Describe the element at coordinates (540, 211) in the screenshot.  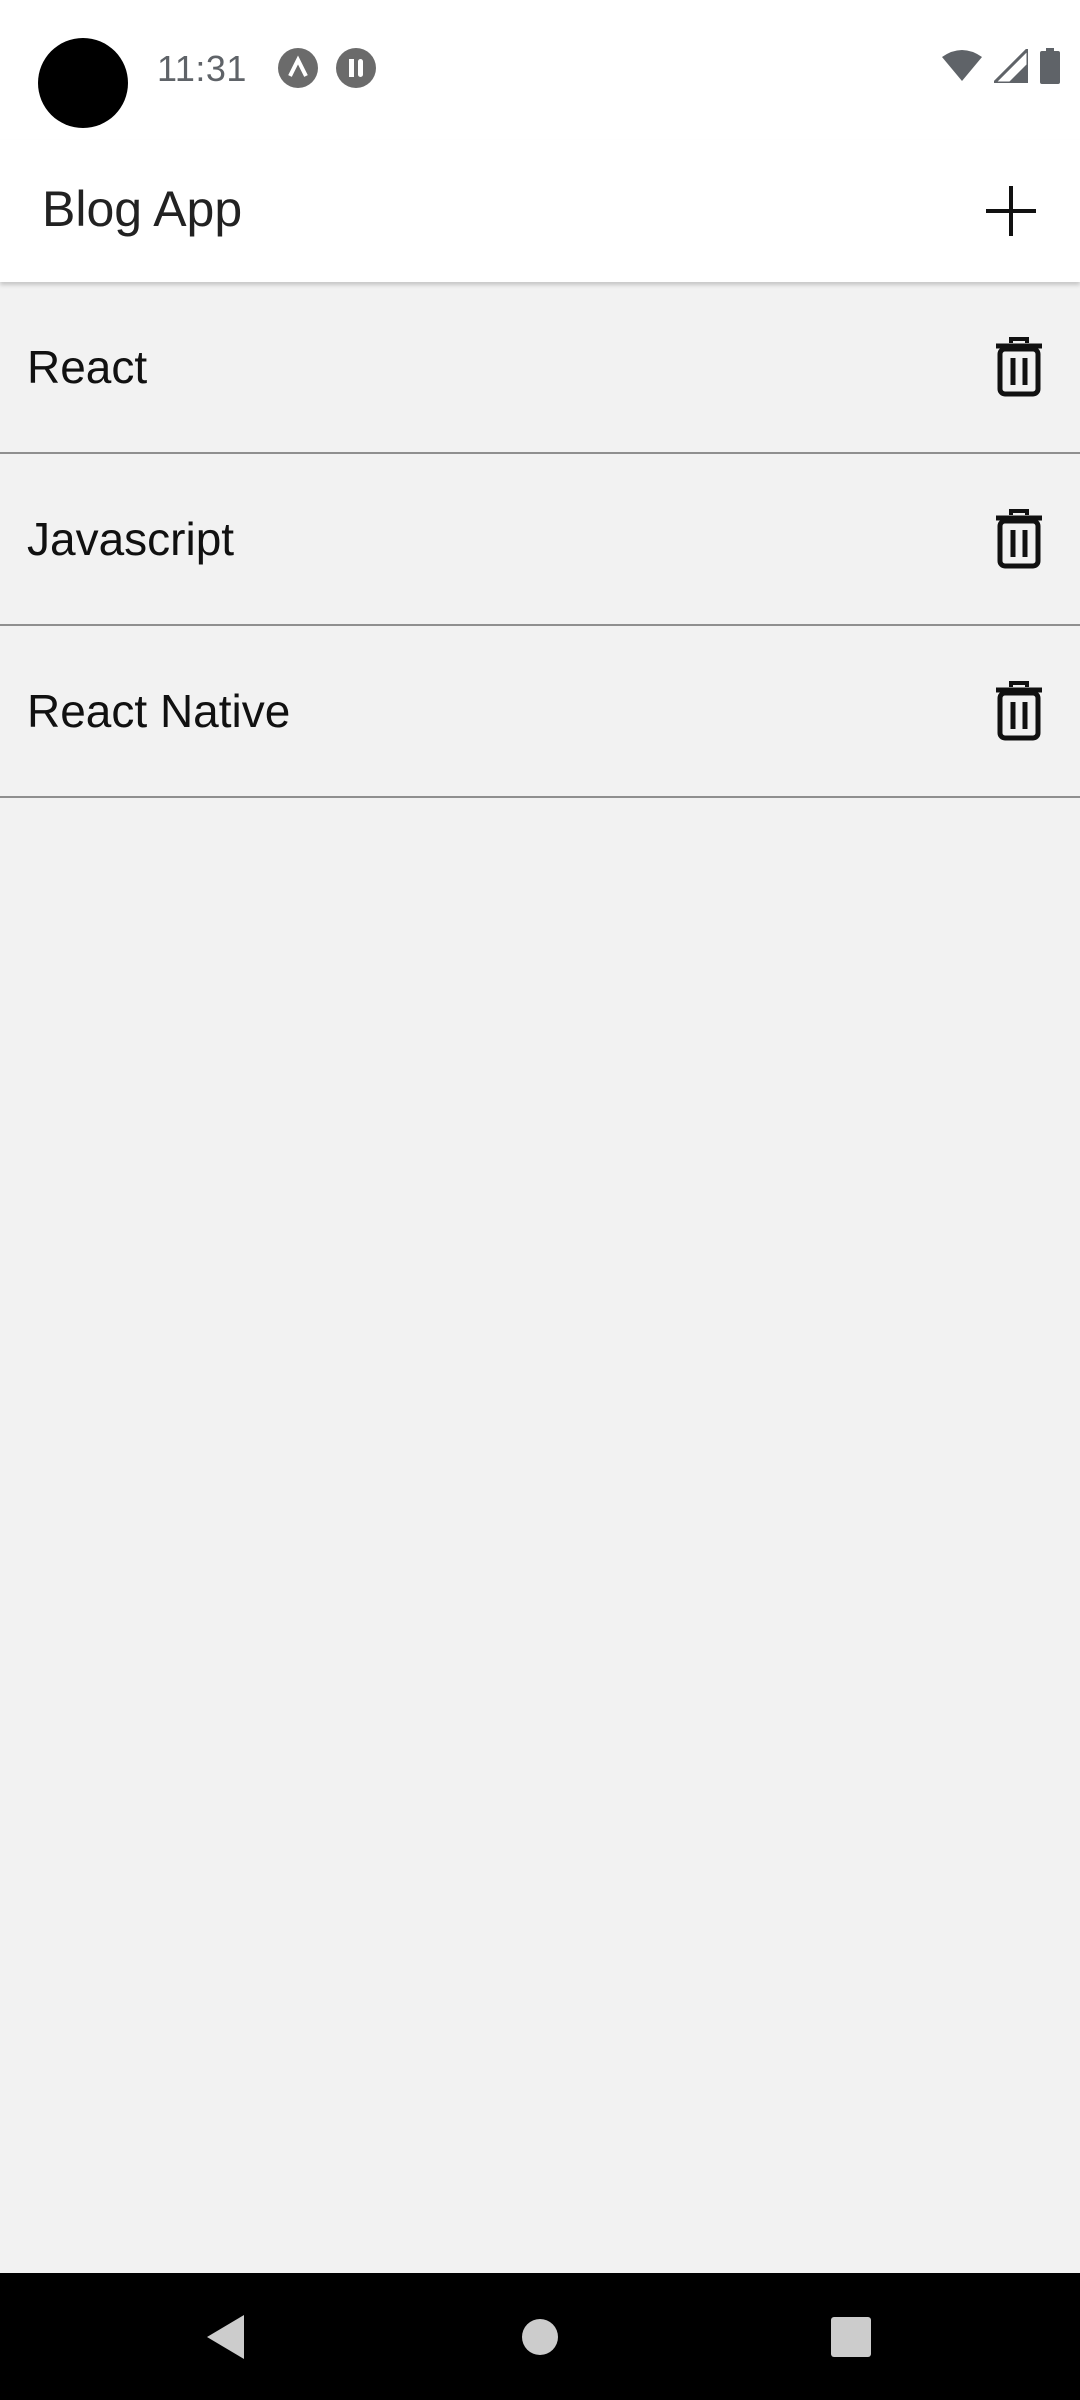
I see `app-header: Blog App` at that location.